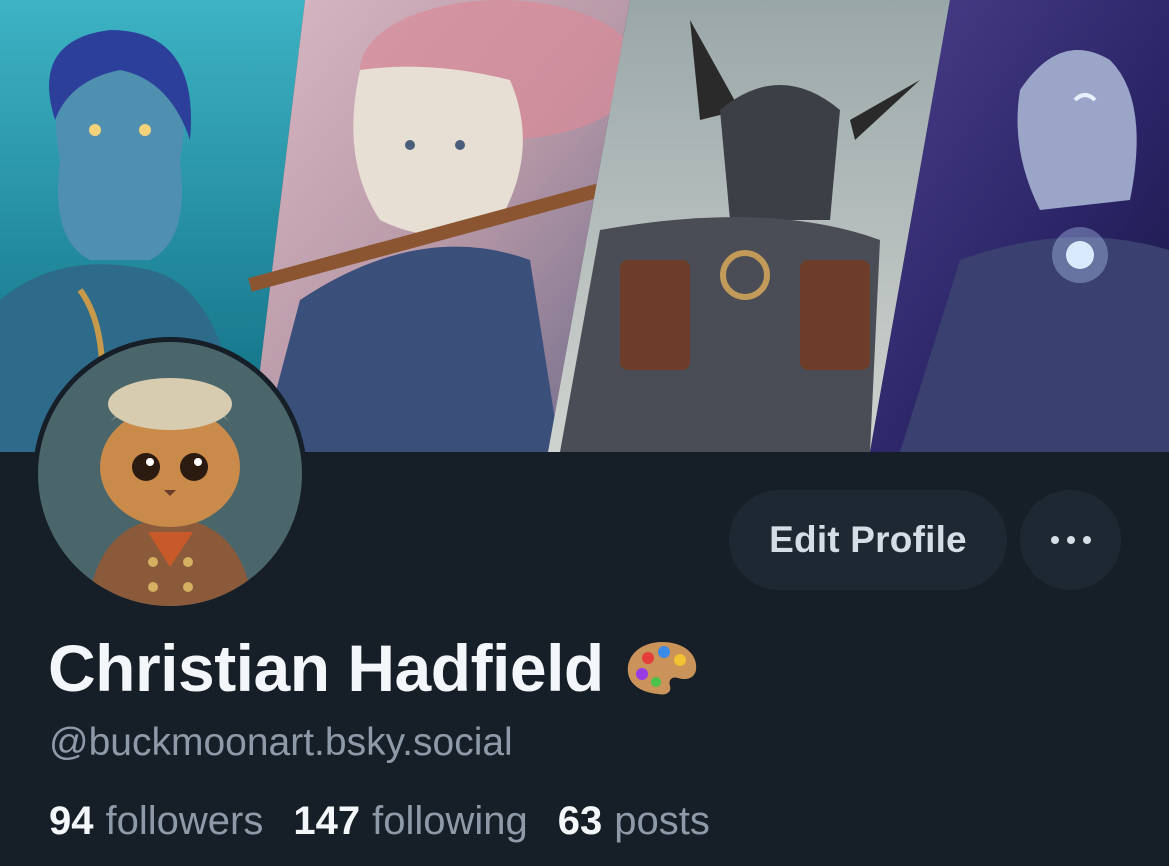 This screenshot has width=1169, height=866. I want to click on posts-stat: 63 posts, so click(634, 821).